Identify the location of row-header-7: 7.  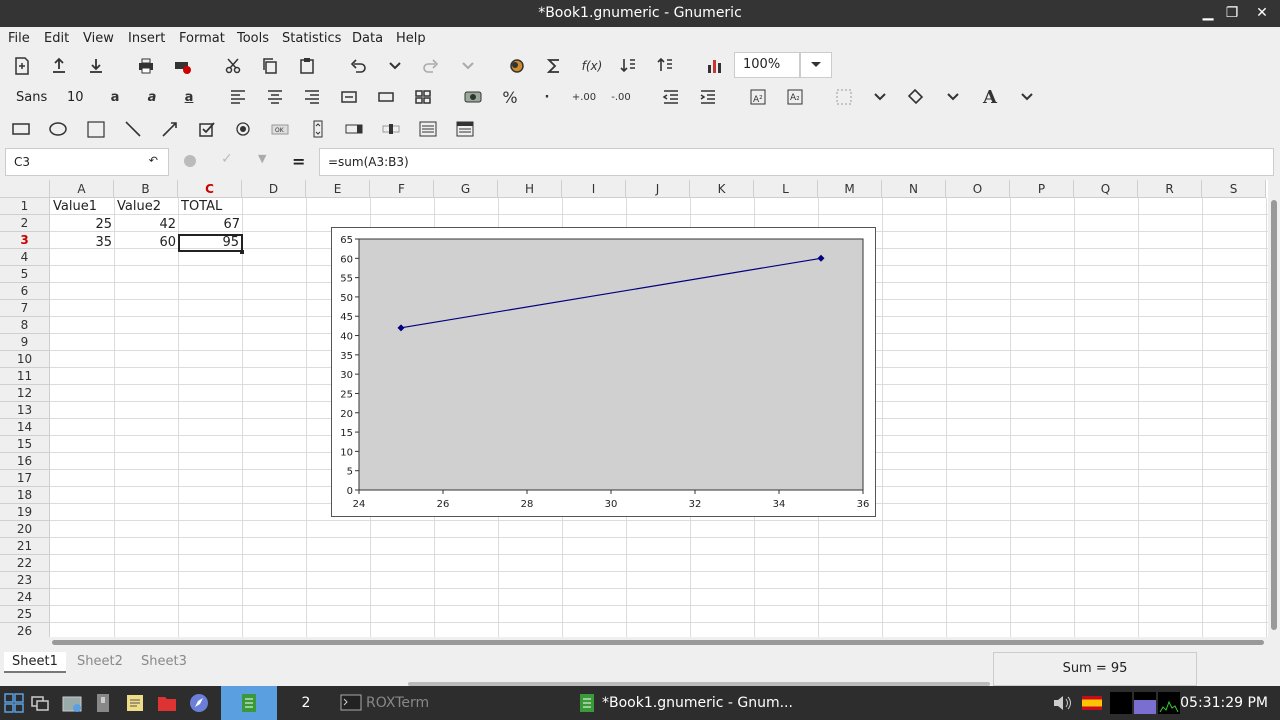
(25, 308).